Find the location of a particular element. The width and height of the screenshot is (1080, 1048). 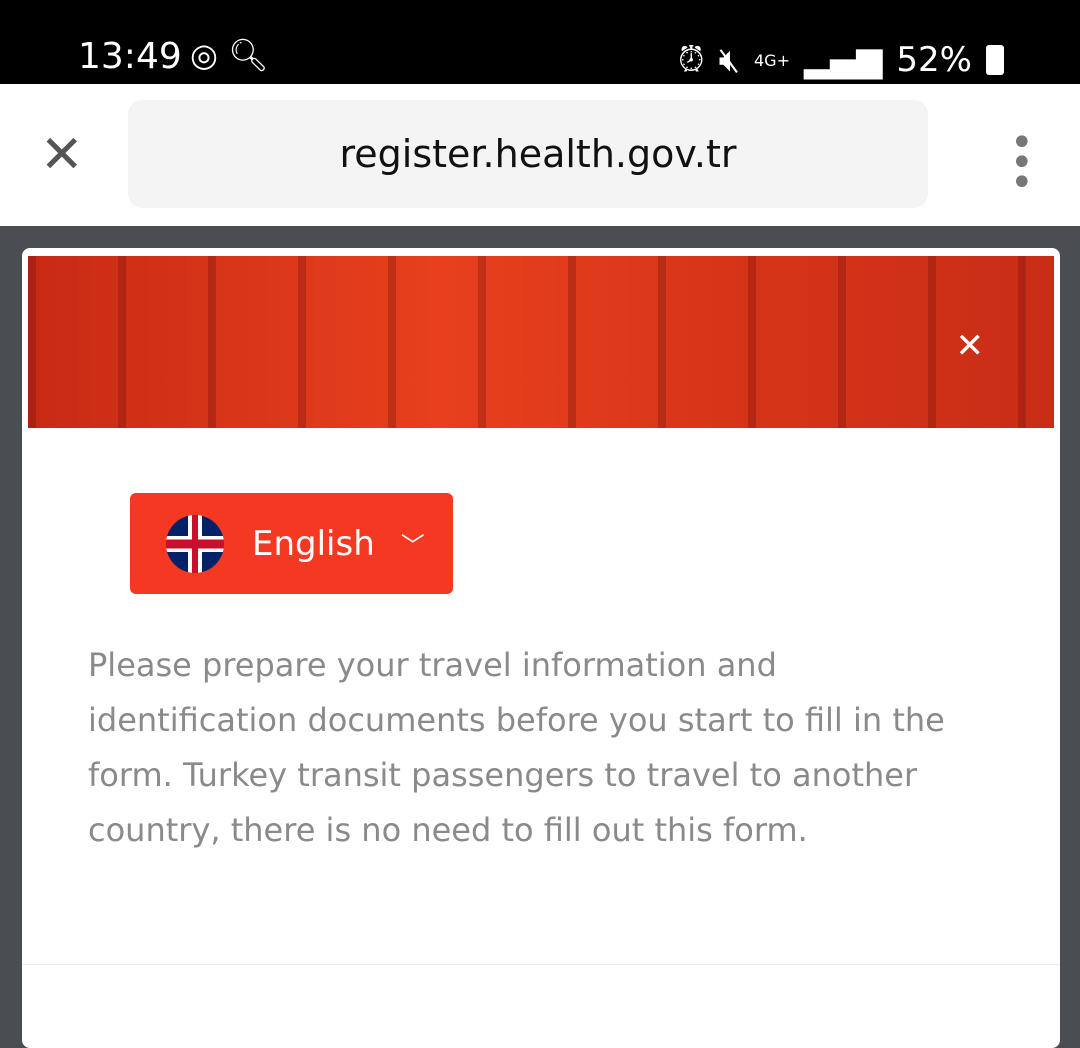

chevron-down-icon: ﹀ is located at coordinates (412, 546).